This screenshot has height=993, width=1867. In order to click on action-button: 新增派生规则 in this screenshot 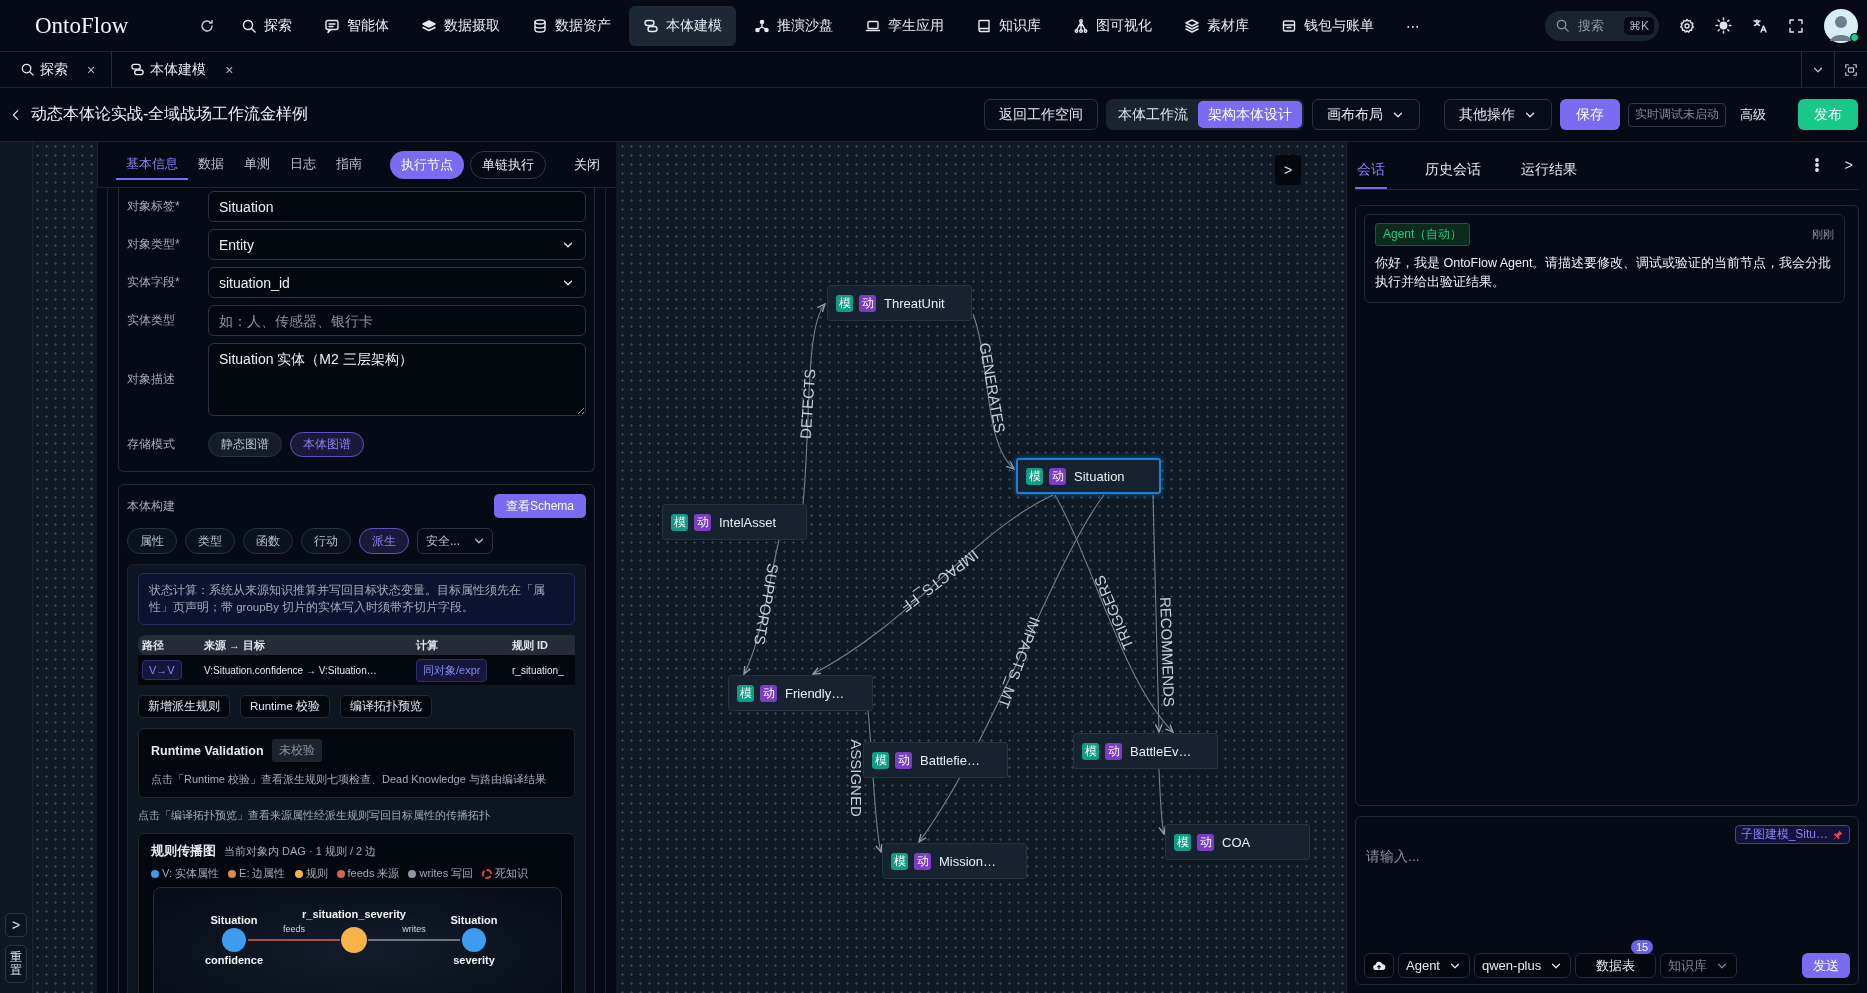, I will do `click(184, 706)`.